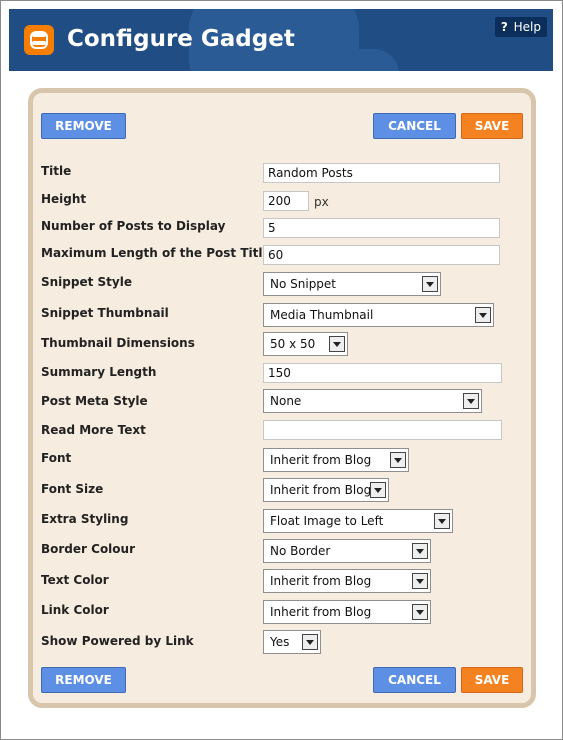 The image size is (563, 740). Describe the element at coordinates (75, 580) in the screenshot. I see `text-color-label: Text Color` at that location.